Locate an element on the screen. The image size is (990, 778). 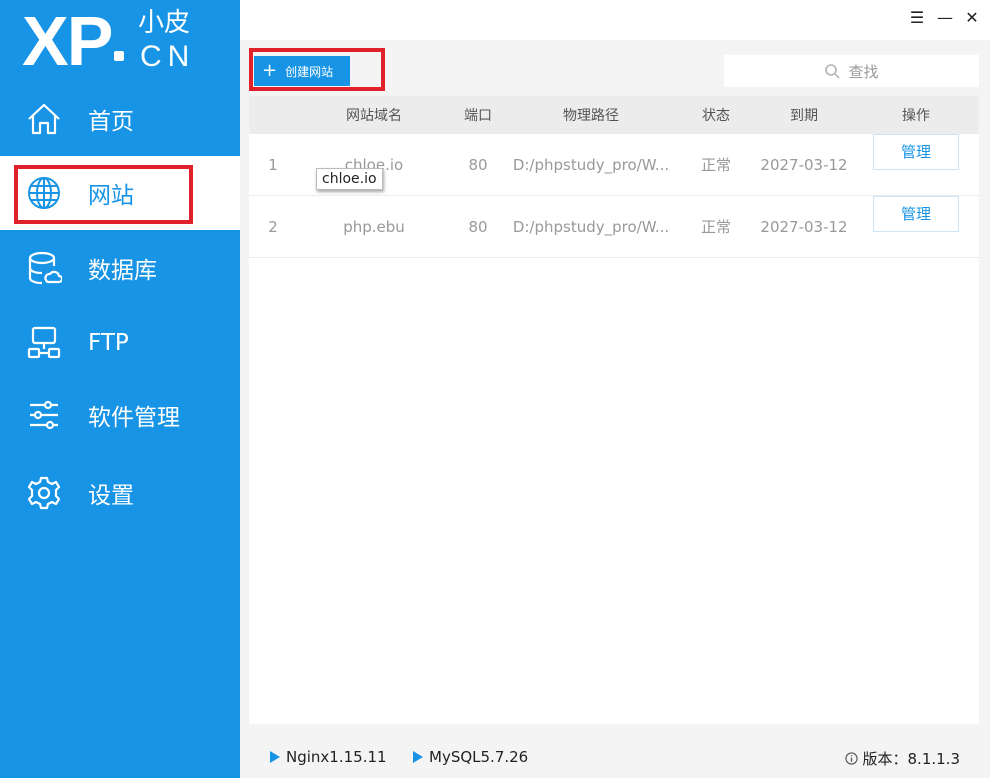
sidebar-item-website: 网站 is located at coordinates (120, 193).